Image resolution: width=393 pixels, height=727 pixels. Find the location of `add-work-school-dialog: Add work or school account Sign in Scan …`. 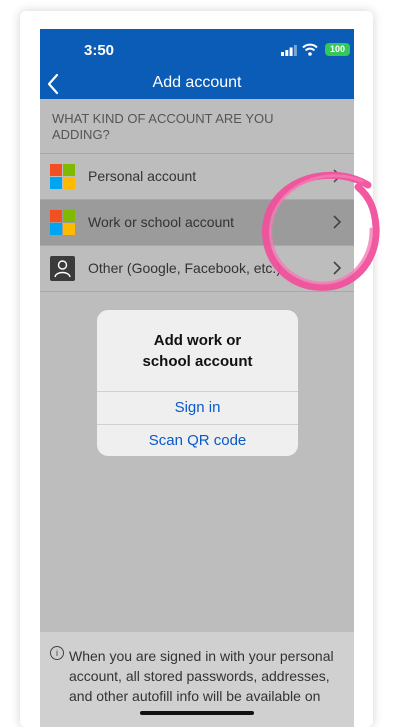

add-work-school-dialog: Add work or school account Sign in Scan … is located at coordinates (197, 383).